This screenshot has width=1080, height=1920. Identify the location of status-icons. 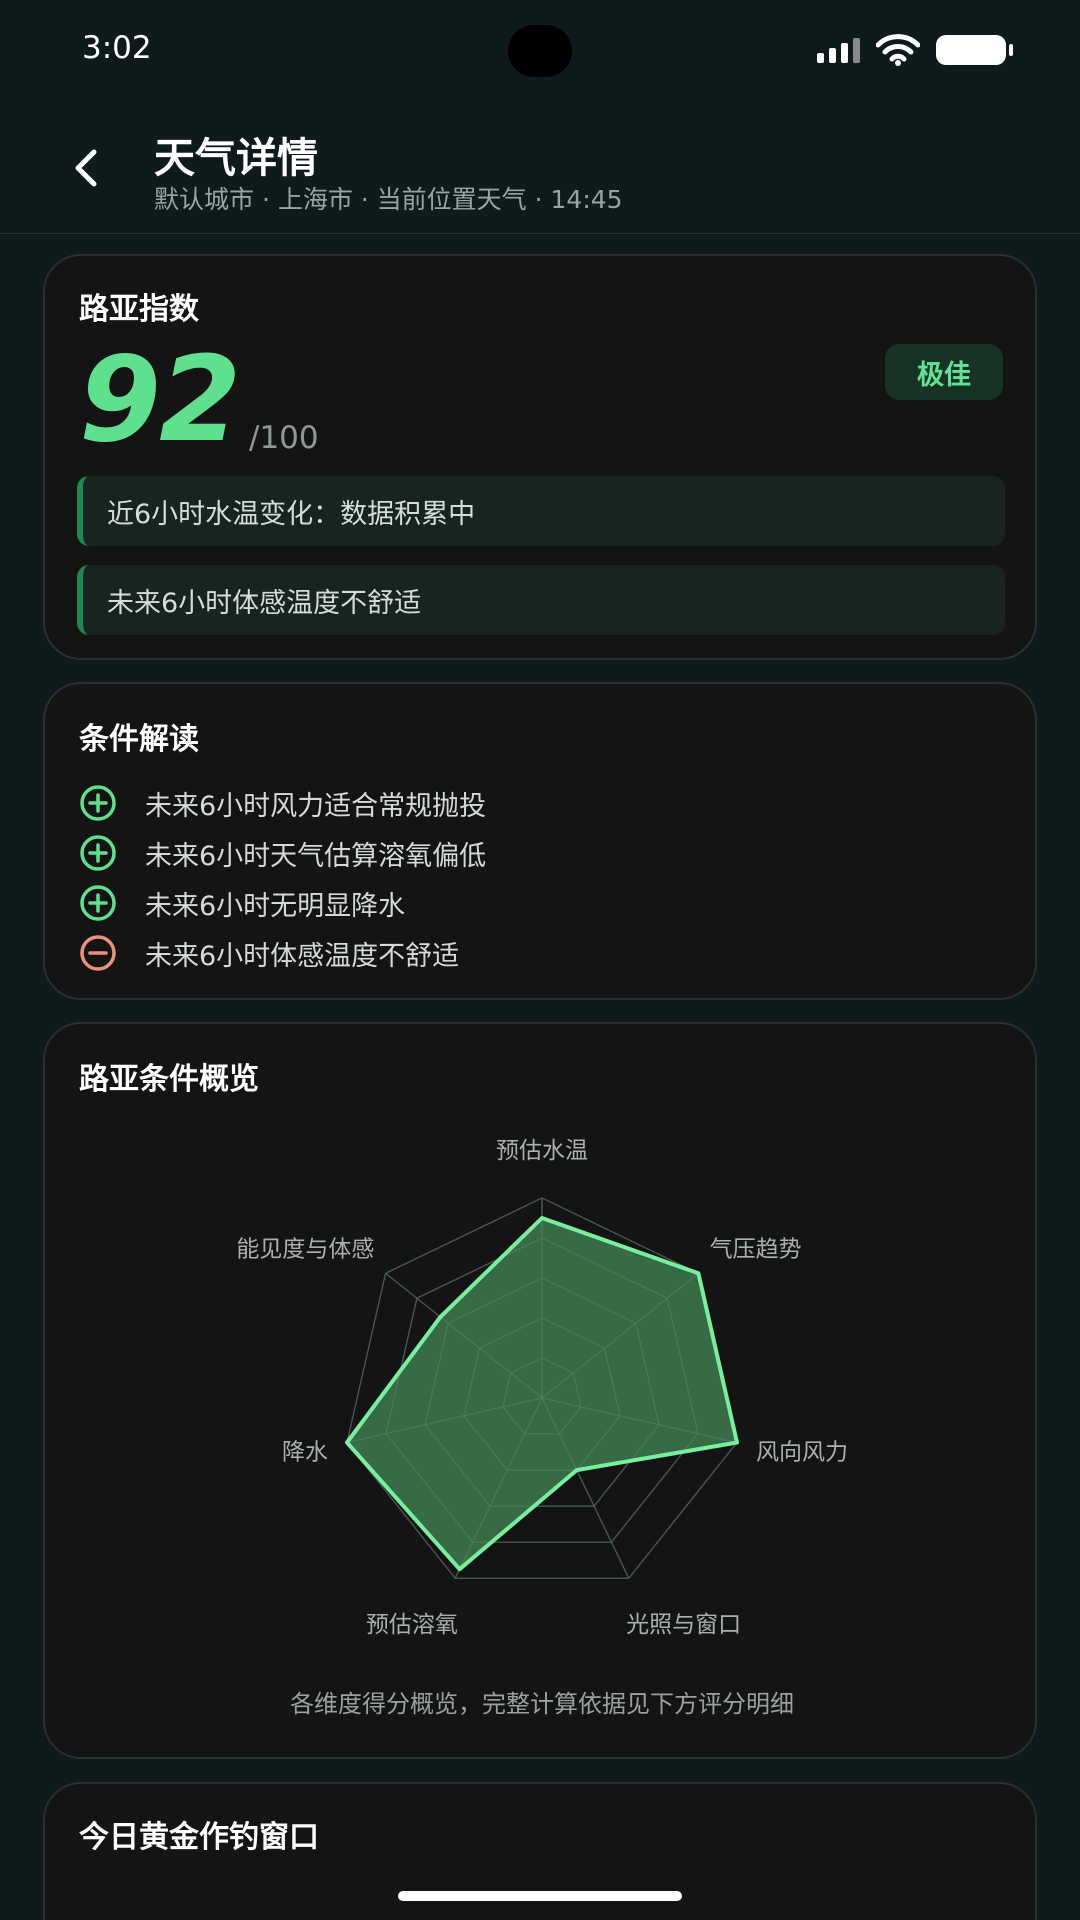
(915, 50).